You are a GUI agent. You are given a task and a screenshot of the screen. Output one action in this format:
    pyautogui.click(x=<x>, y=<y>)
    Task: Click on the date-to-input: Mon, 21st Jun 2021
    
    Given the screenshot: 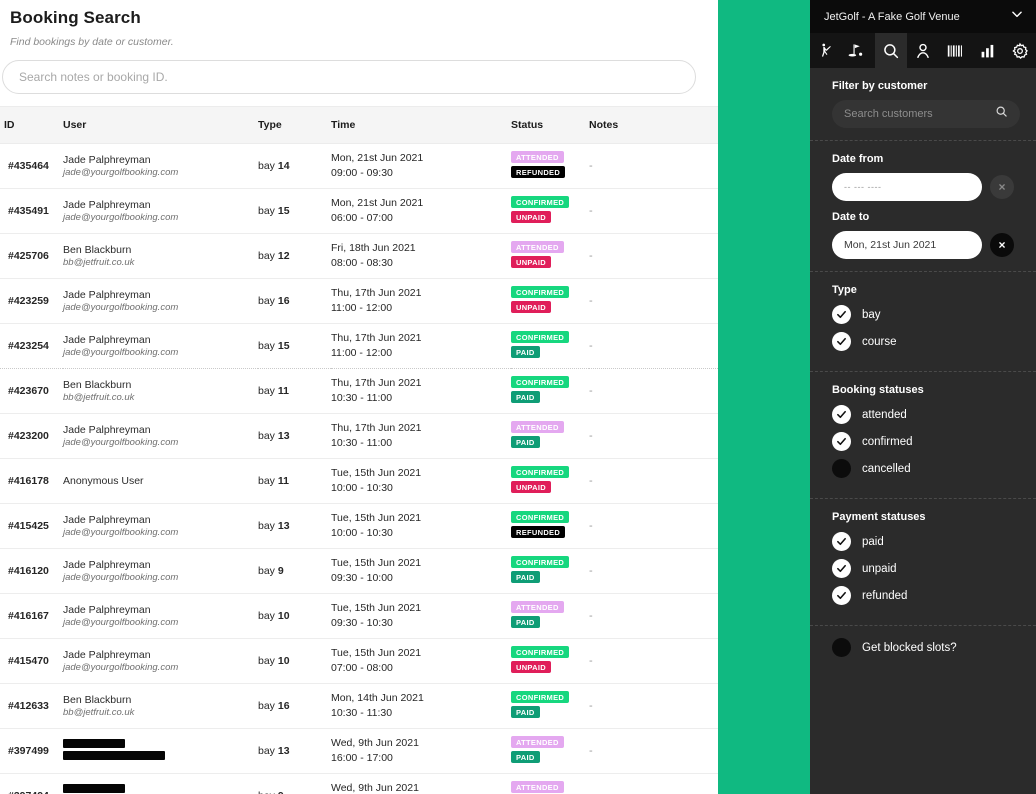 What is the action you would take?
    pyautogui.click(x=907, y=245)
    